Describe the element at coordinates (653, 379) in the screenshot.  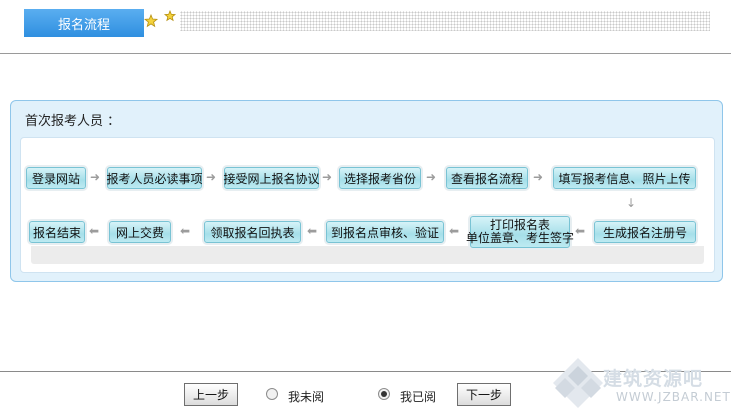
I see `watermark-text: 建筑资源吧` at that location.